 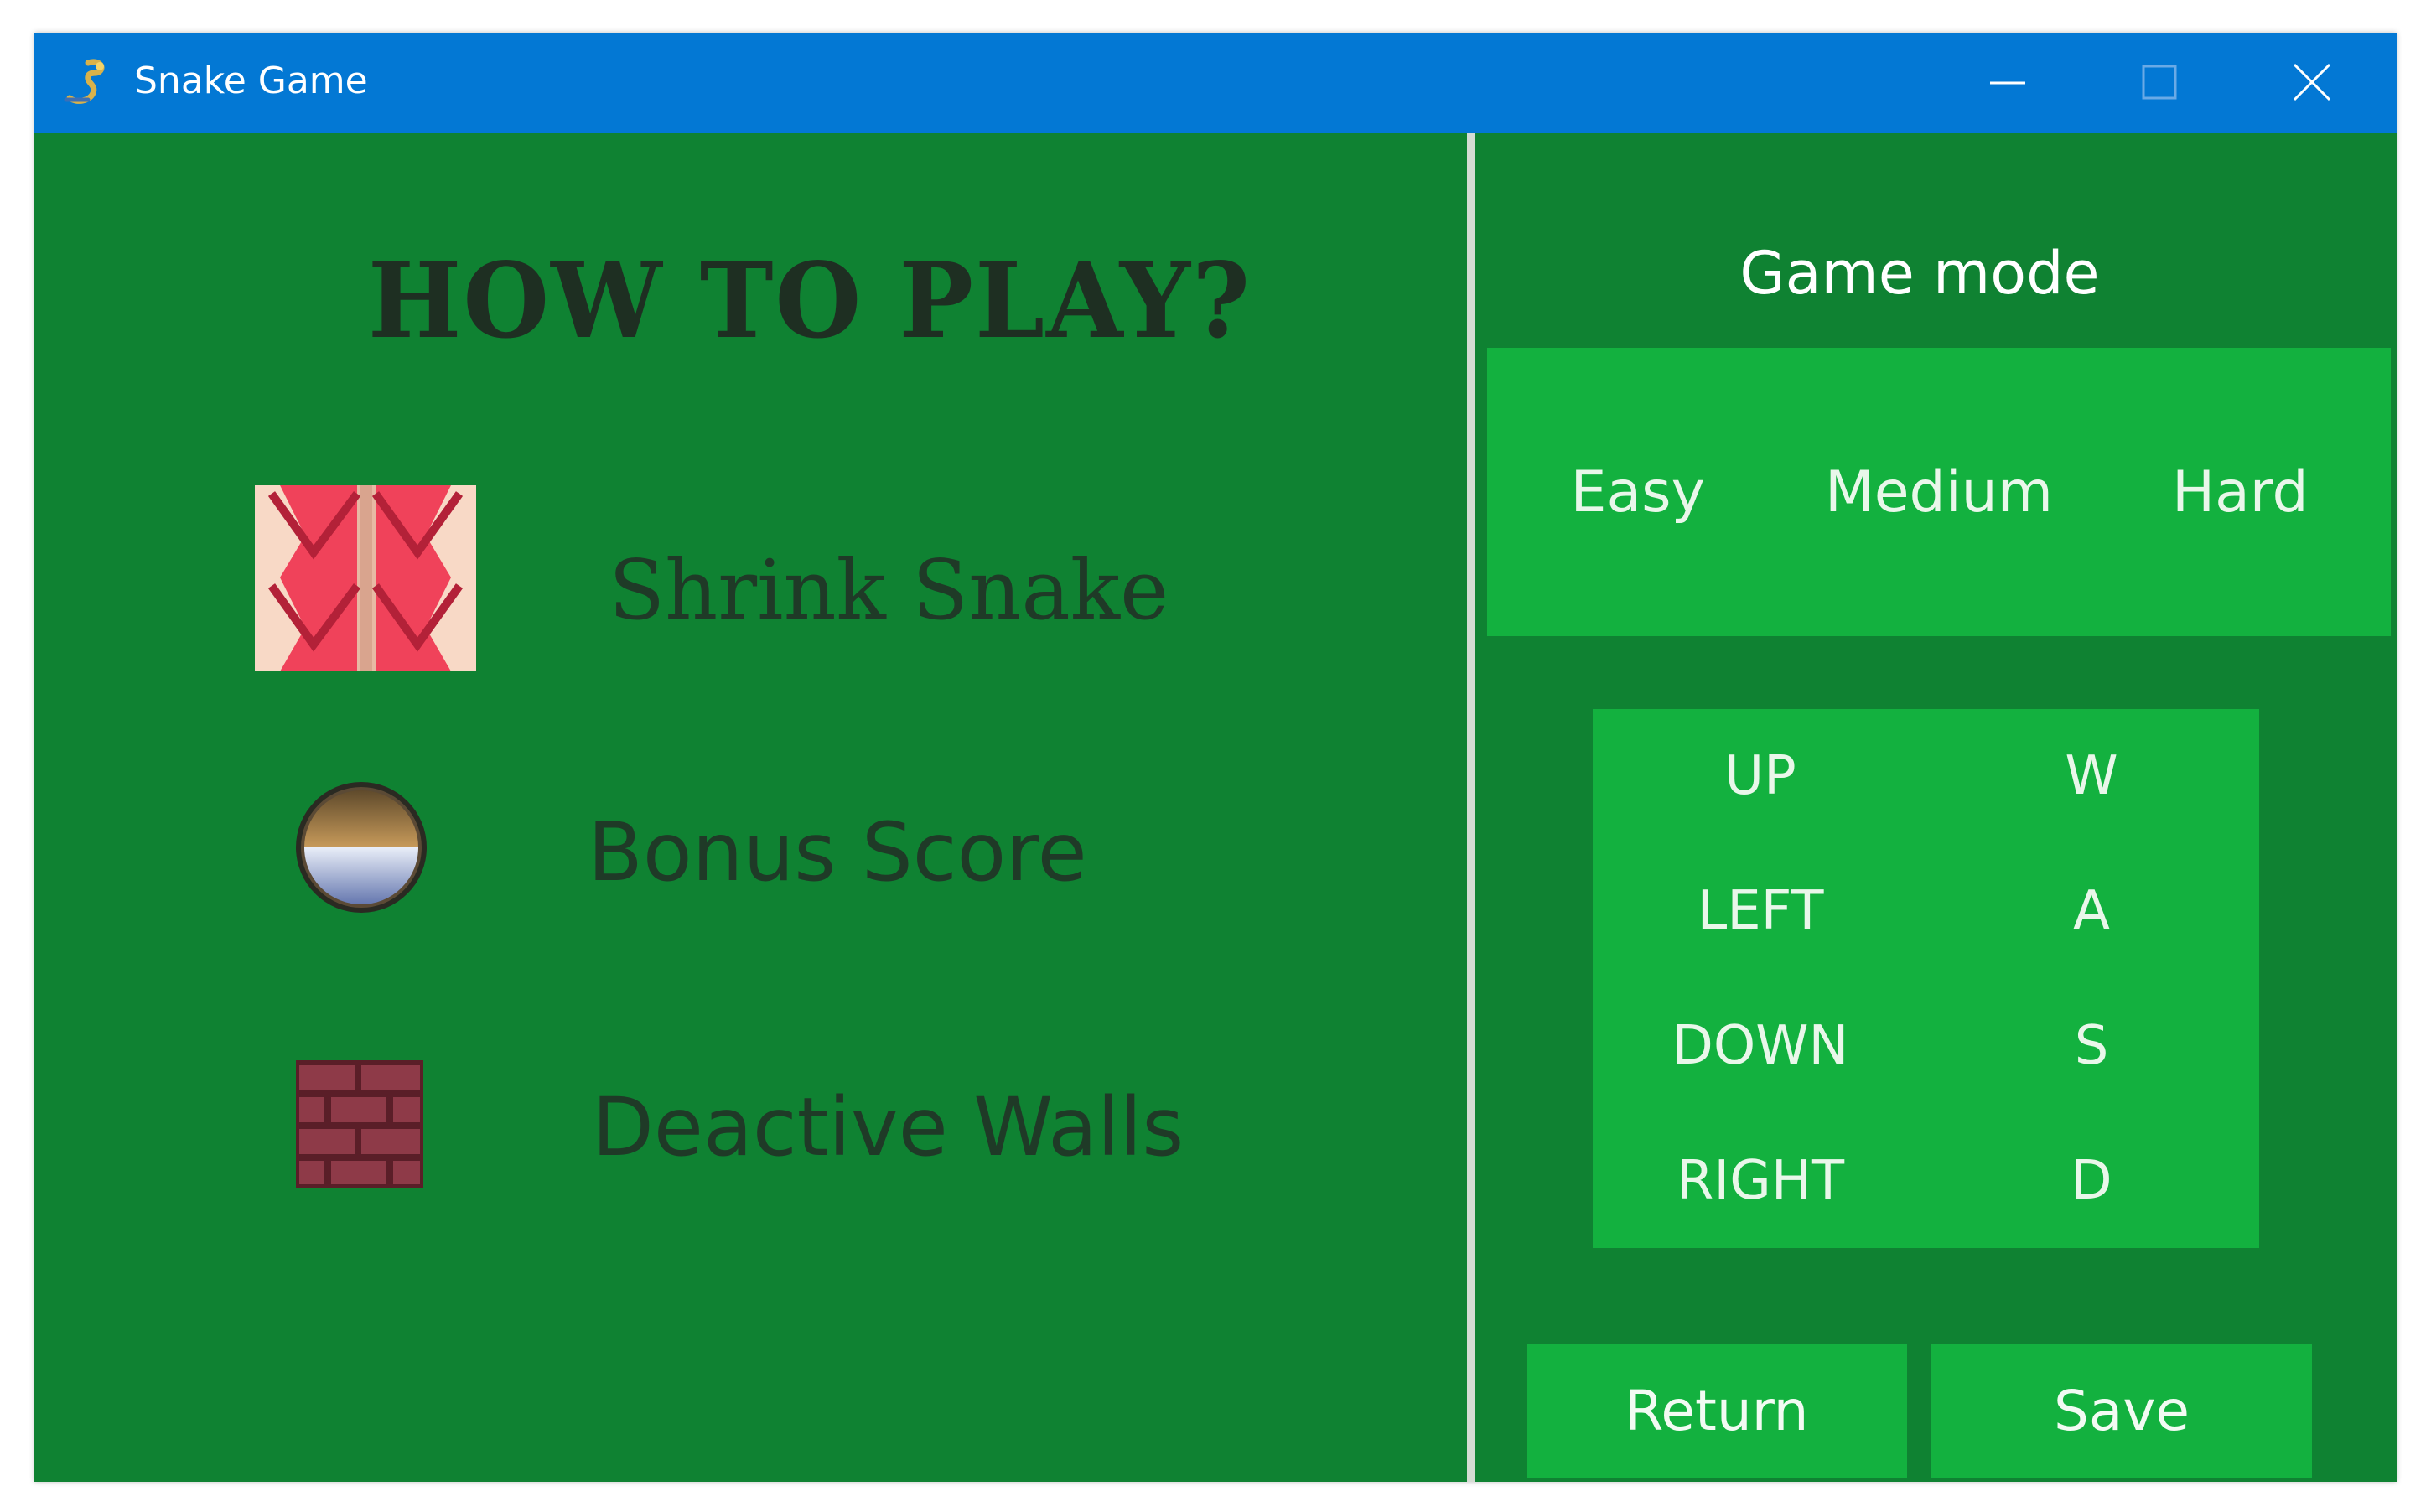 I want to click on shrink-snake-icon, so click(x=365, y=578).